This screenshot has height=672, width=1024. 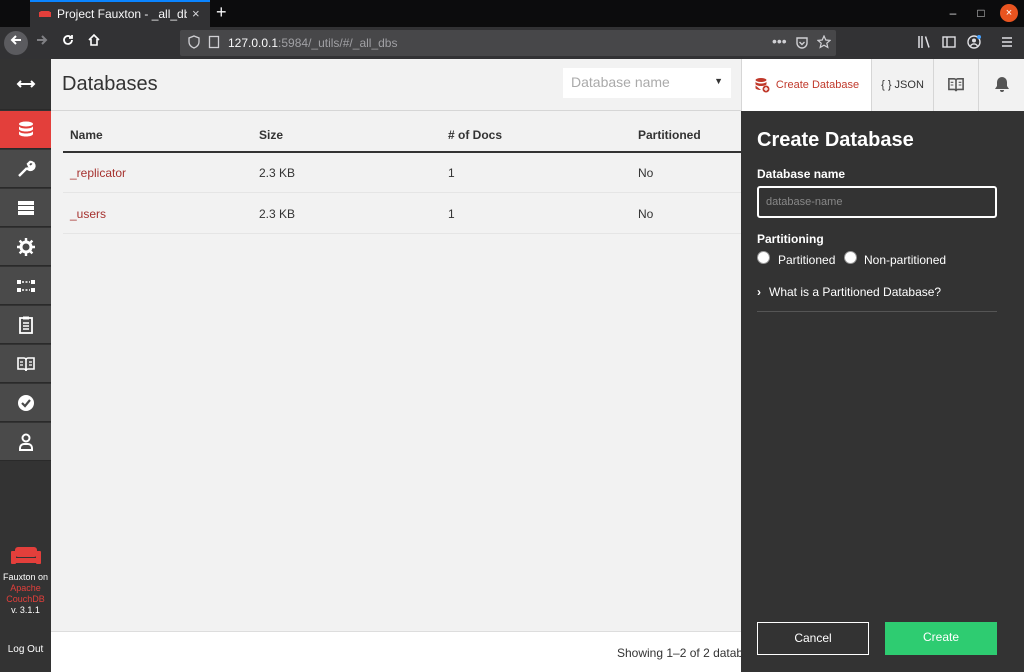 I want to click on sidebar-item-active-tasks, so click(x=25, y=208).